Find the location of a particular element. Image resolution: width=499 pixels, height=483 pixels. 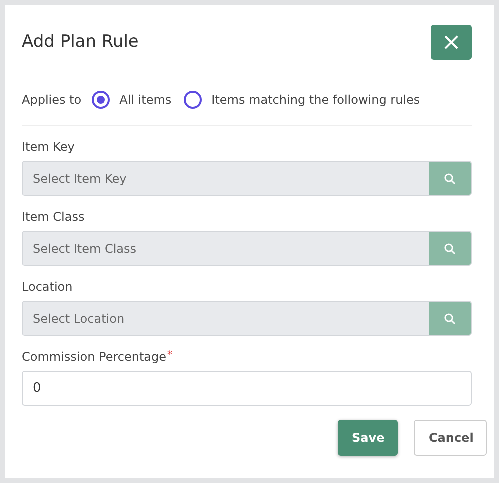

field-label: Location is located at coordinates (47, 287).